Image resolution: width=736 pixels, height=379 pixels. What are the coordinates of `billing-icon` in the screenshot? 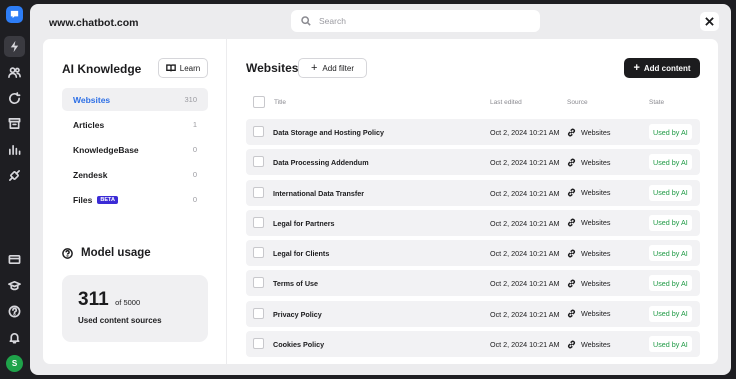 It's located at (14, 259).